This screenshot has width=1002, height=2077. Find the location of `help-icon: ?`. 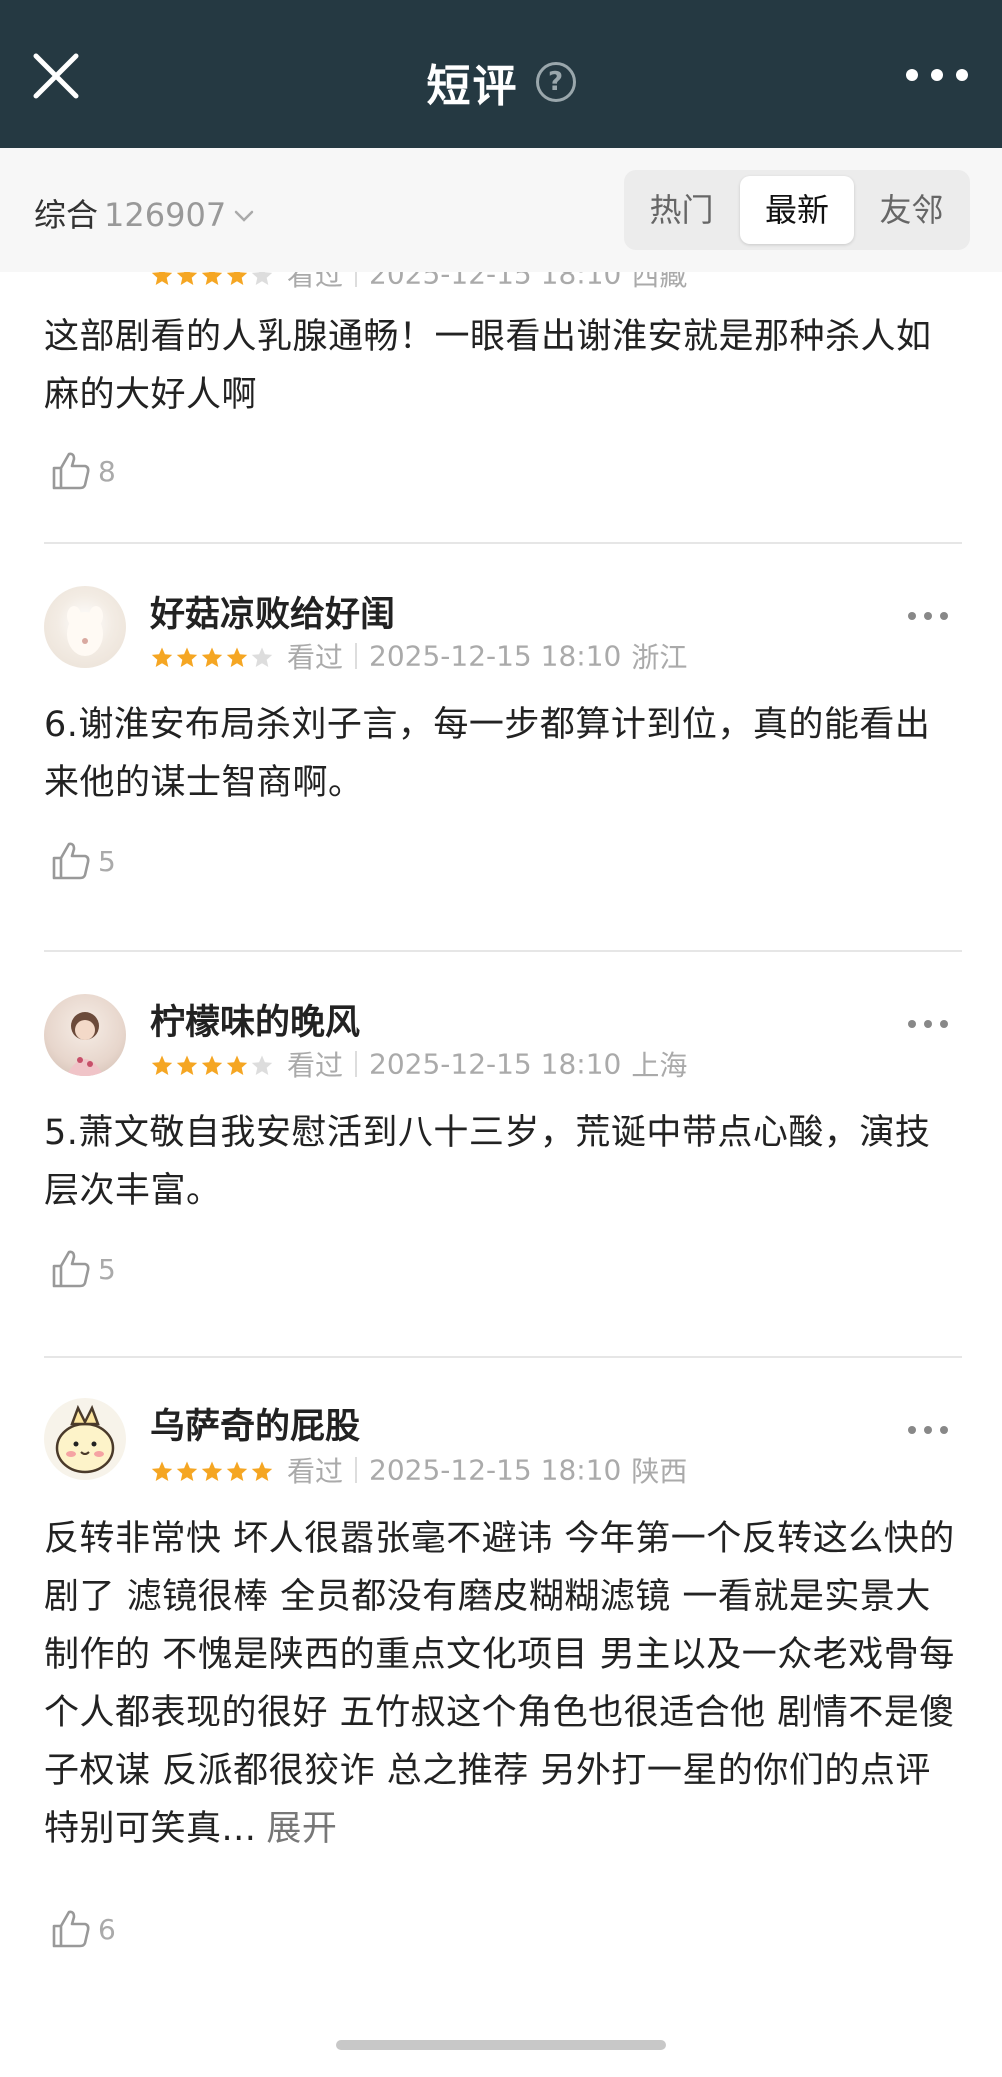

help-icon: ? is located at coordinates (555, 82).